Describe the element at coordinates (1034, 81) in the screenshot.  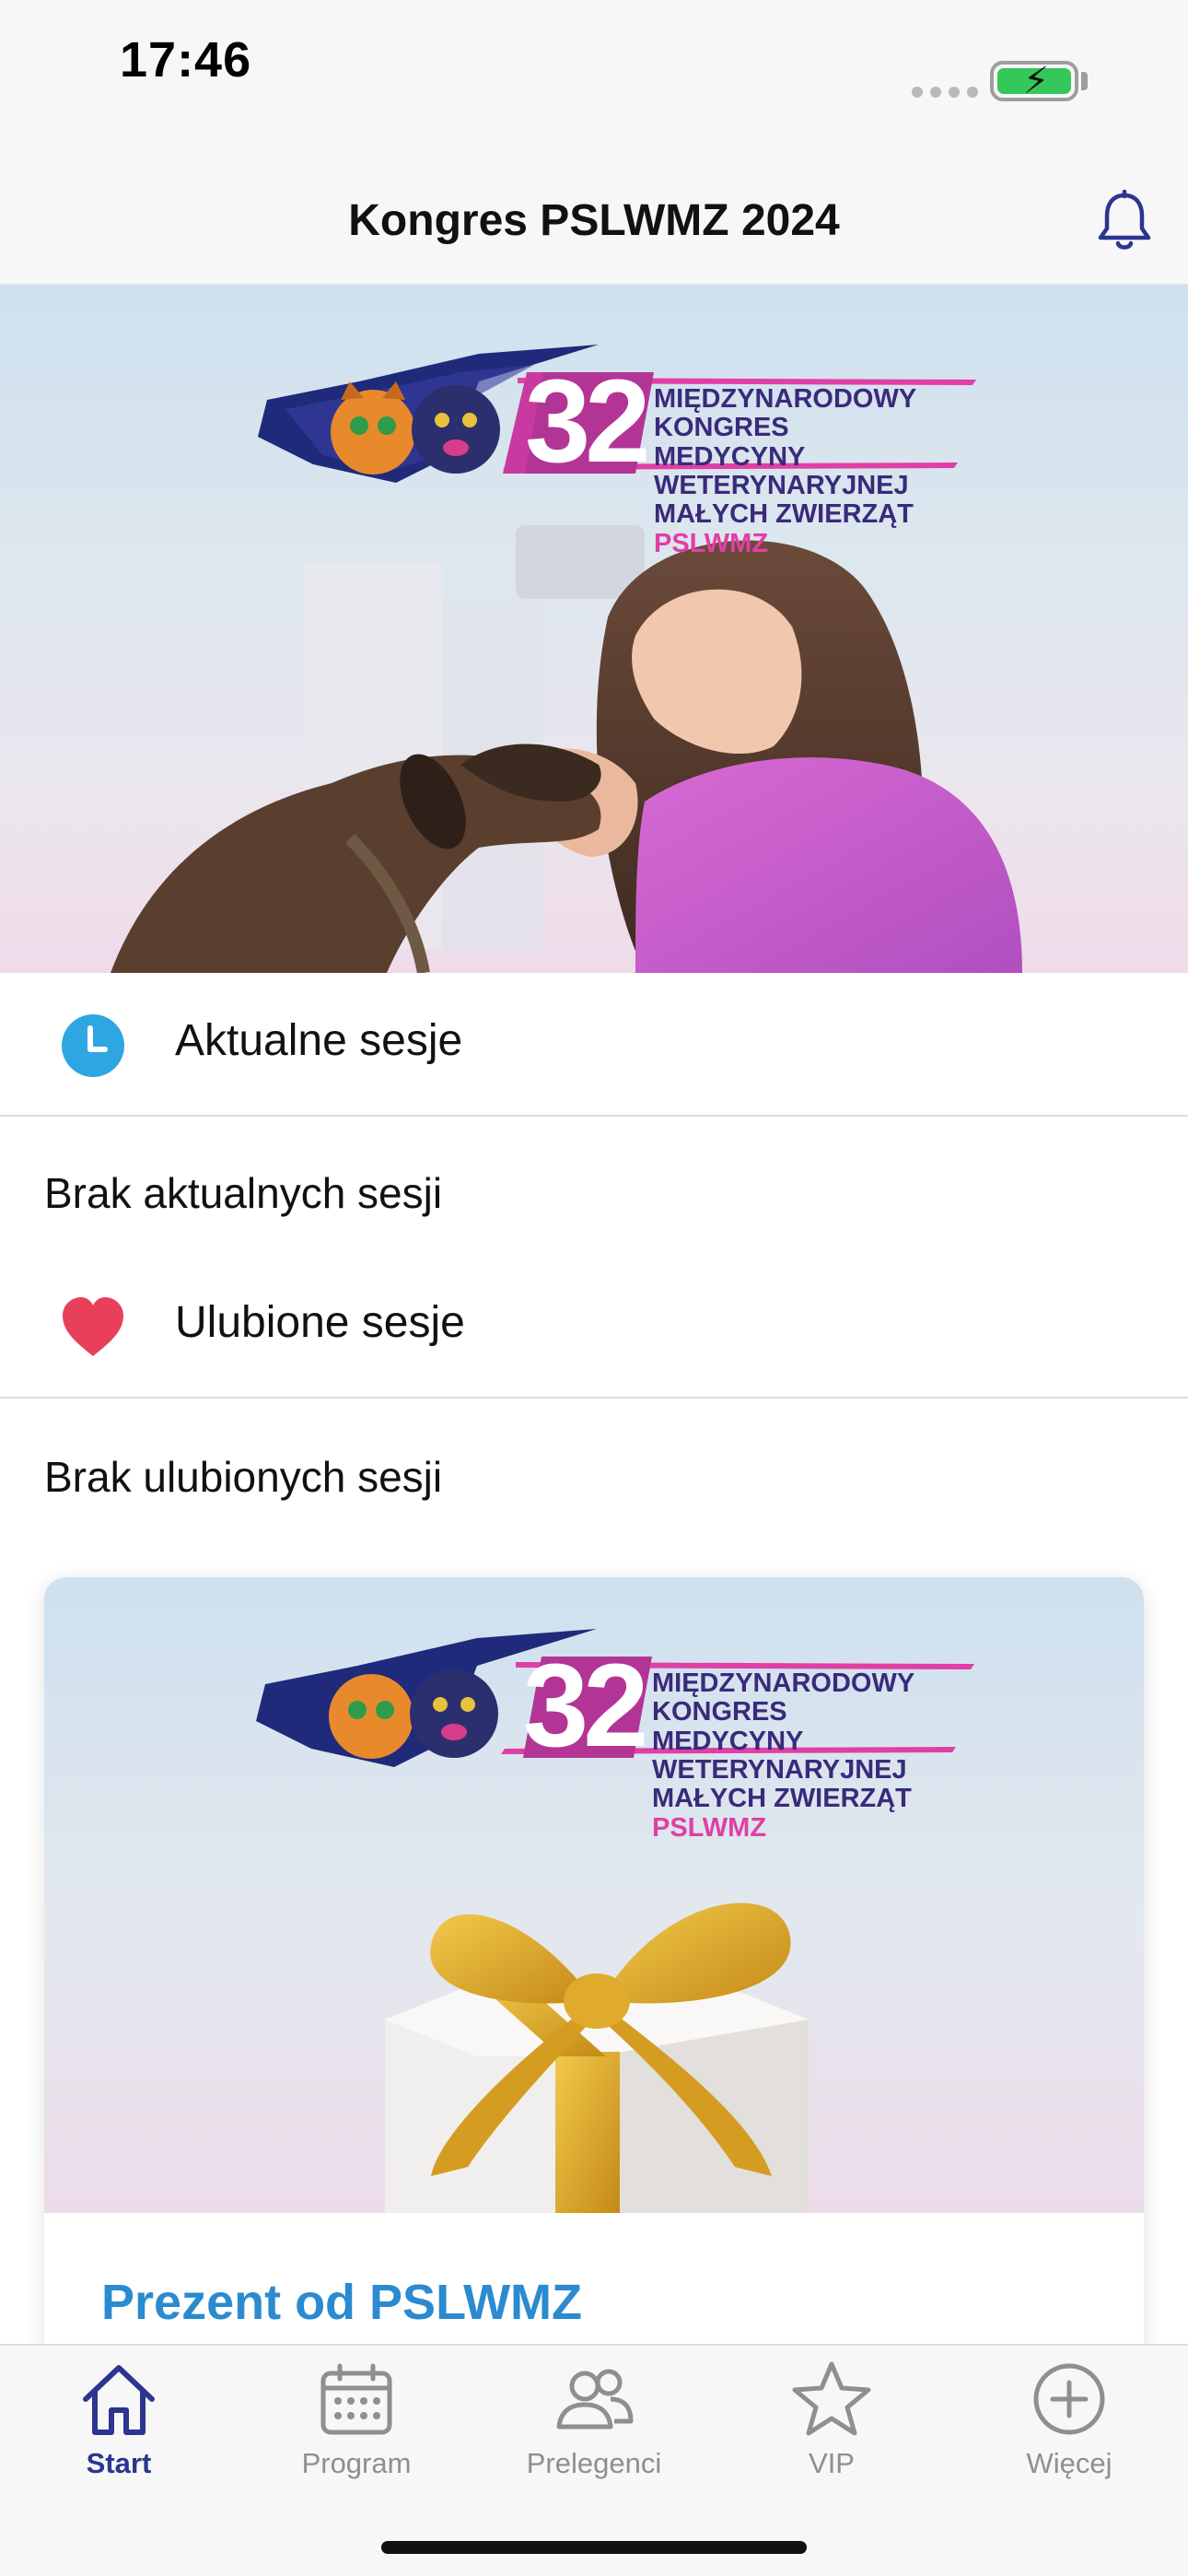
I see `battery-icon: ⚡` at that location.